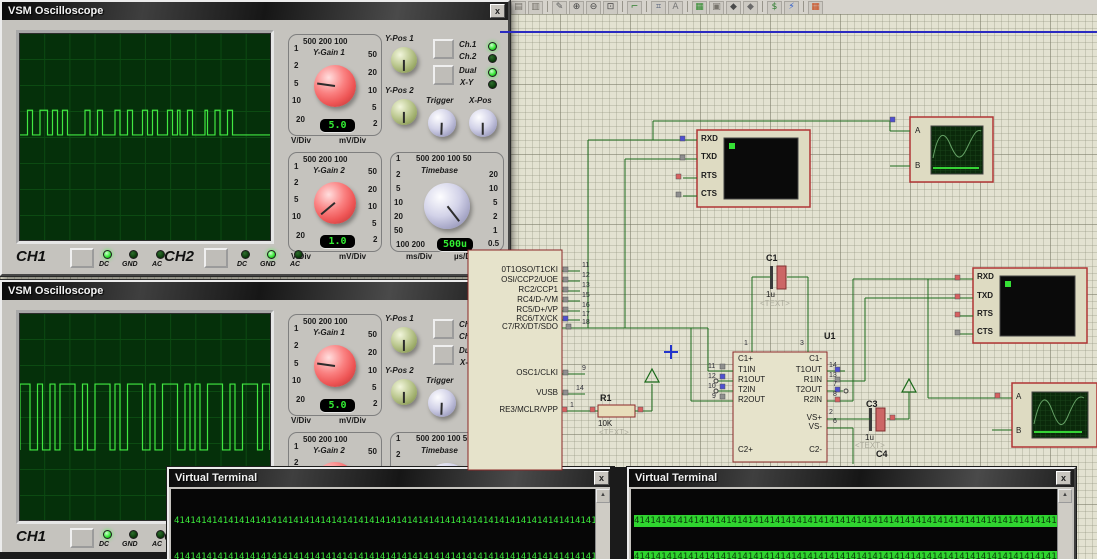 This screenshot has width=1097, height=559. Describe the element at coordinates (606, 398) in the screenshot. I see `r1-ref: R1` at that location.